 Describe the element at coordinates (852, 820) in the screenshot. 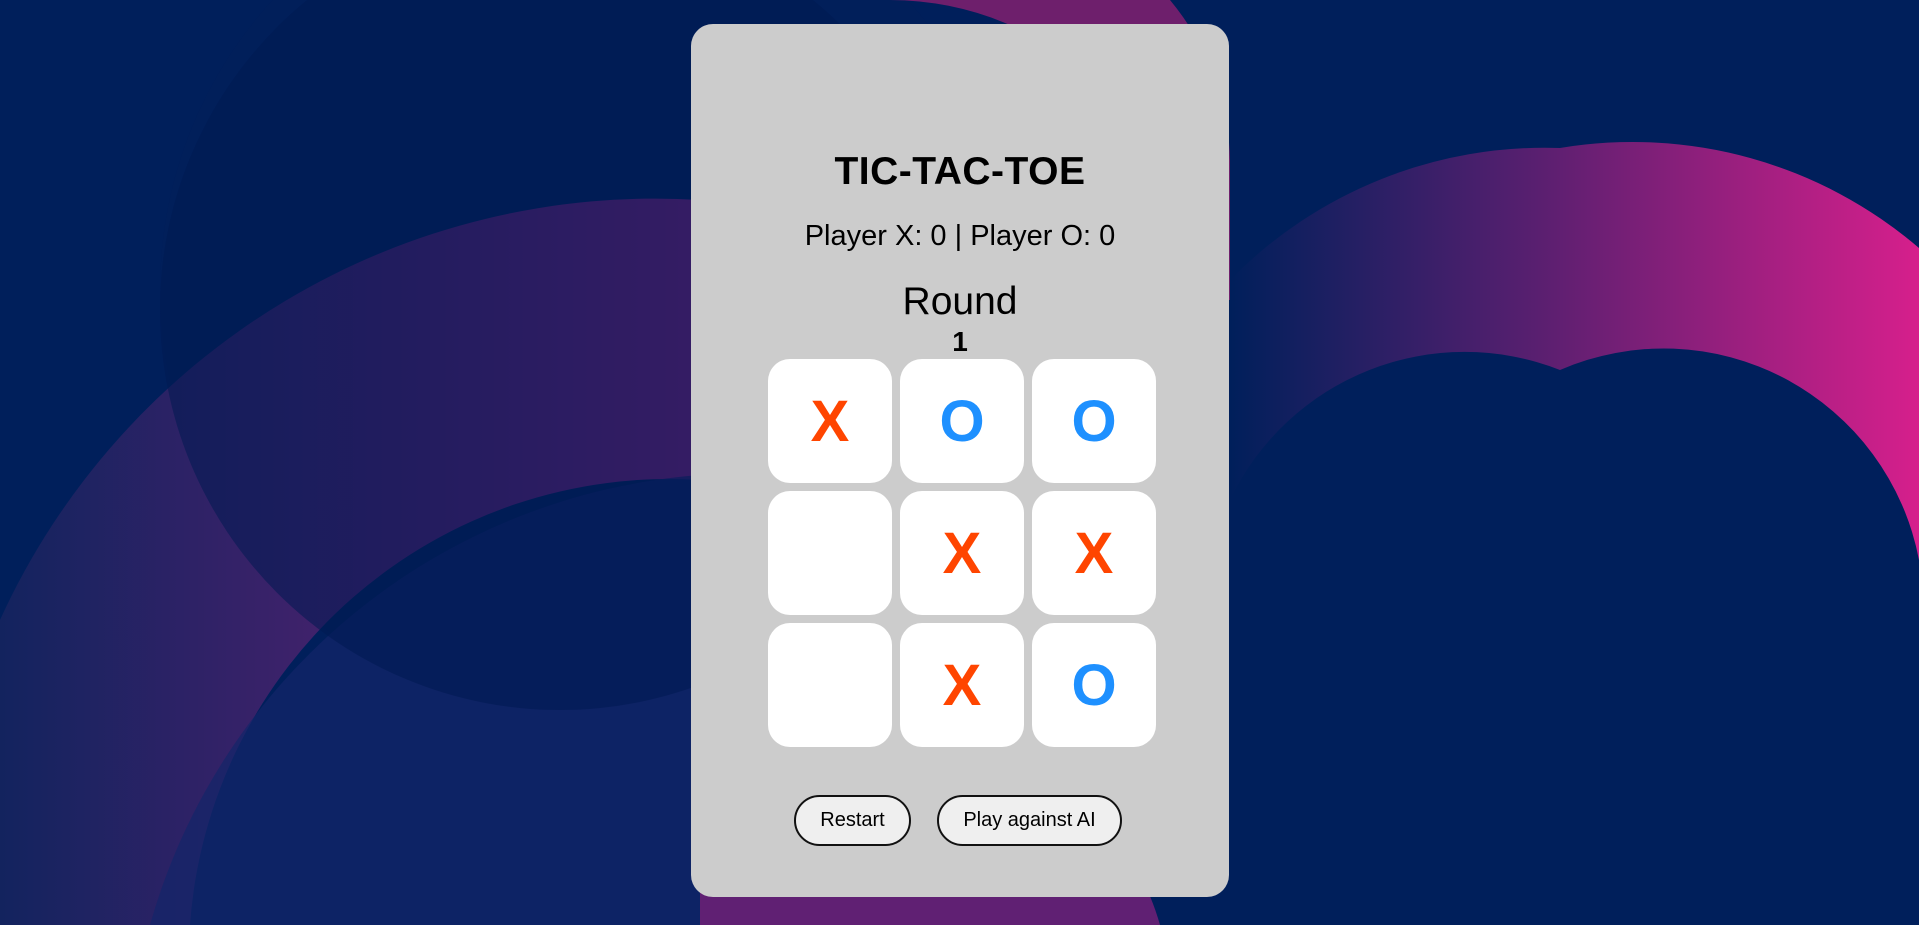

I see `restart-button: Restart` at that location.